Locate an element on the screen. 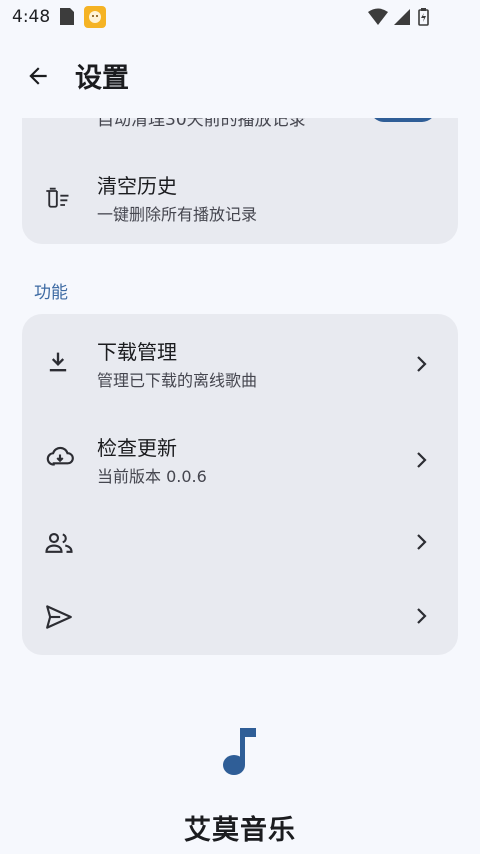 The image size is (480, 854). app-bar: 设置 is located at coordinates (240, 76).